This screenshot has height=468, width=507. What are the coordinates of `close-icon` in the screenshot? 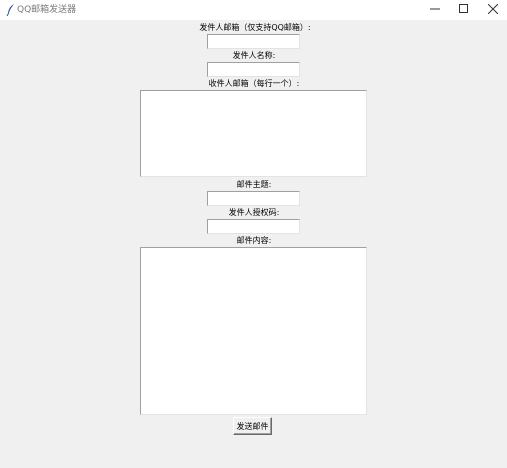 It's located at (493, 9).